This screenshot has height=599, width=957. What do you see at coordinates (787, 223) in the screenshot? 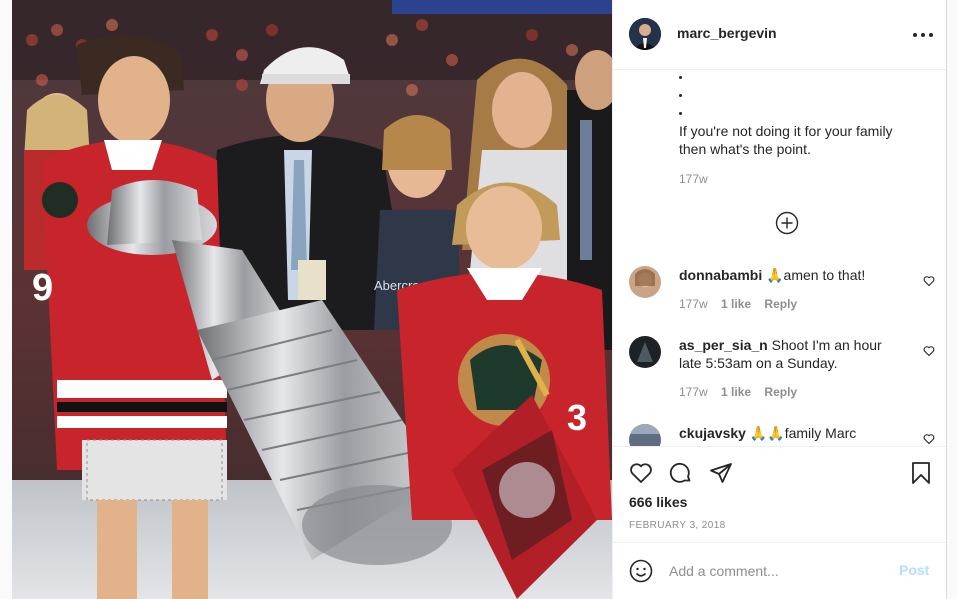
I see `plus-circle-icon` at bounding box center [787, 223].